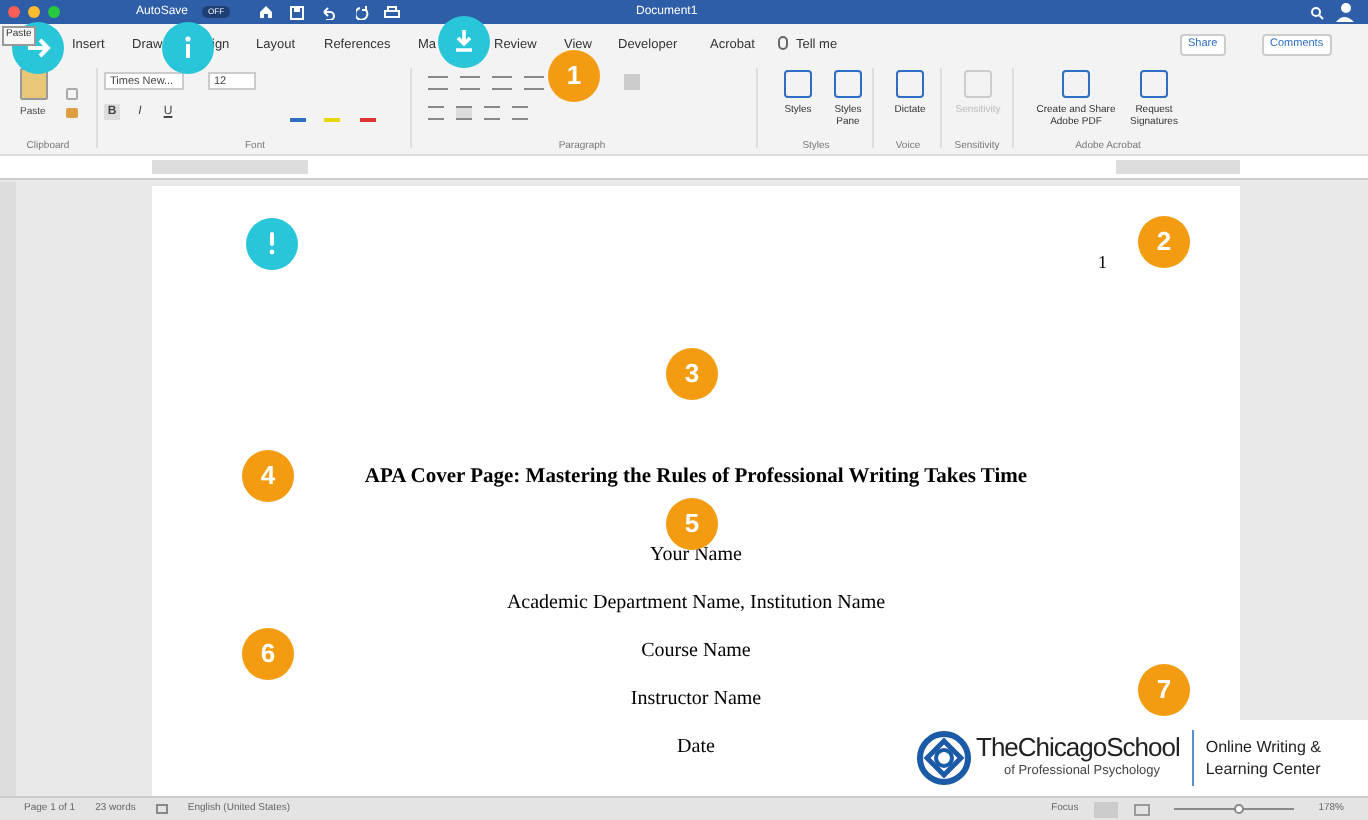 The width and height of the screenshot is (1368, 820). I want to click on logo-unit-name: Learning Center, so click(1263, 769).